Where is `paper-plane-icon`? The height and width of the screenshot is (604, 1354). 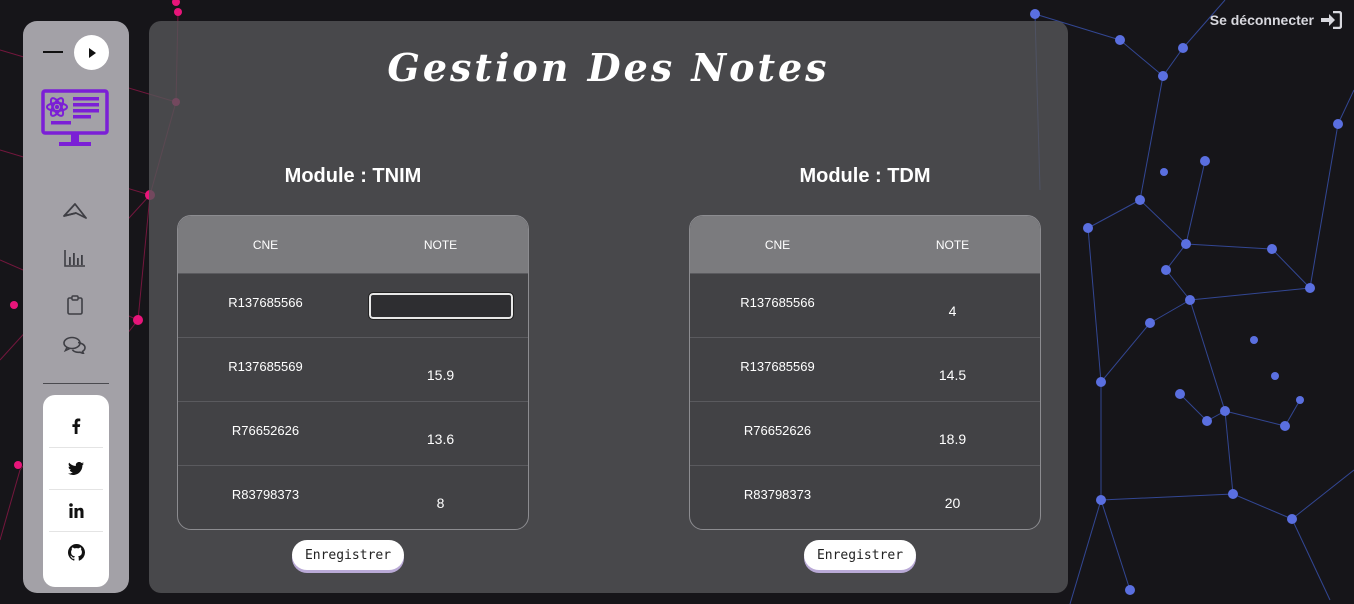
paper-plane-icon is located at coordinates (75, 211).